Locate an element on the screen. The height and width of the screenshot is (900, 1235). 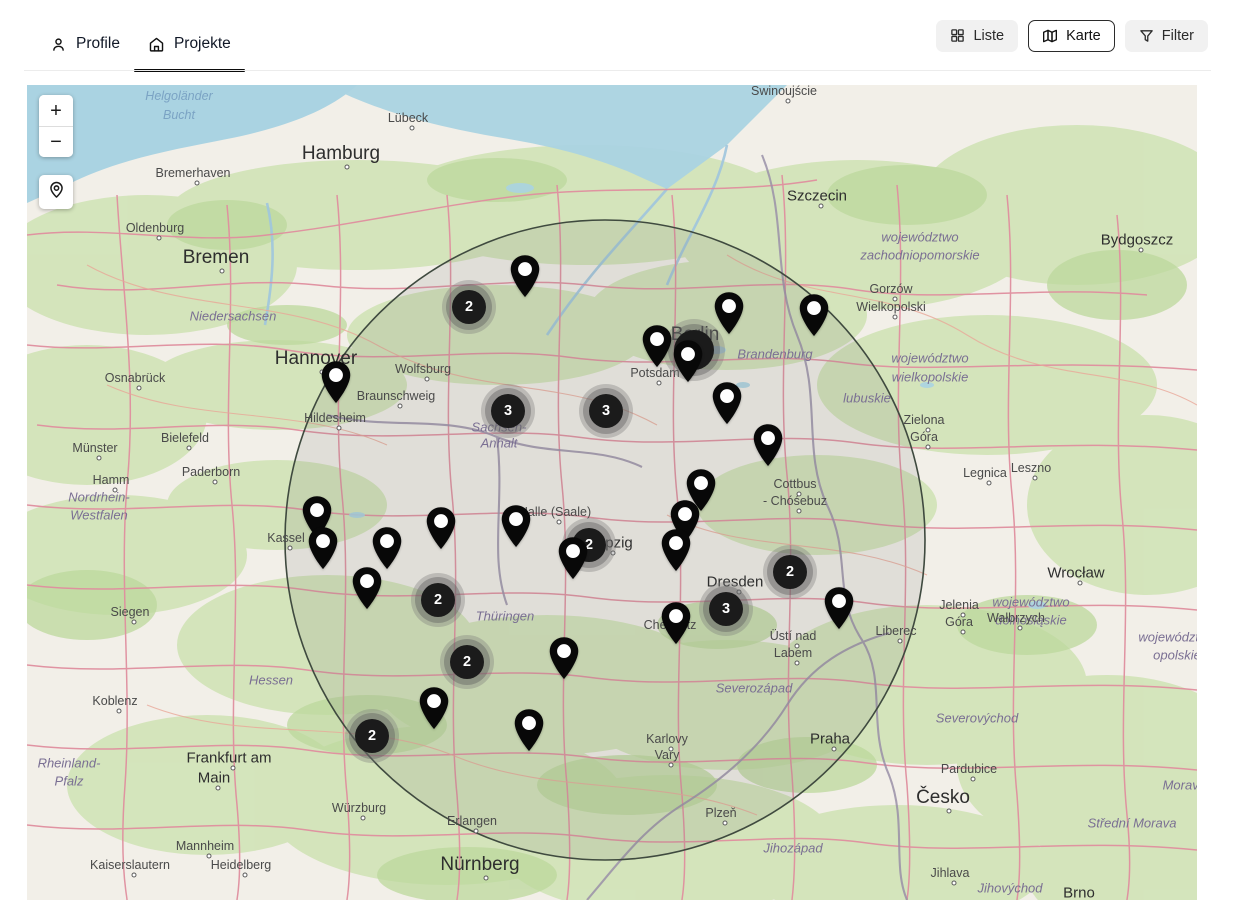
map-label: Nordrhein- is located at coordinates (99, 497).